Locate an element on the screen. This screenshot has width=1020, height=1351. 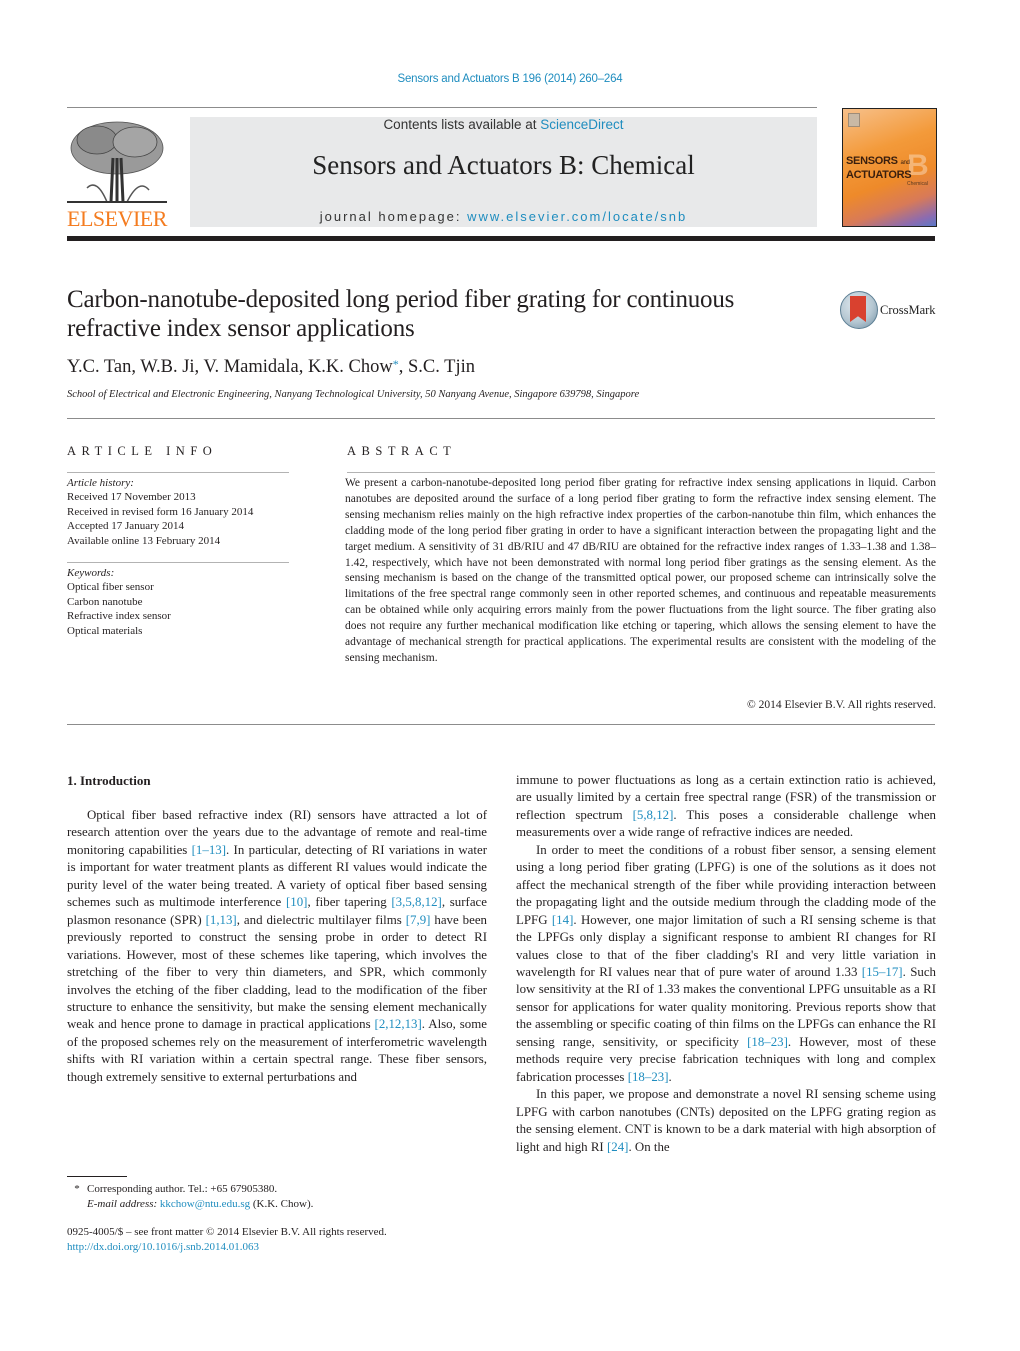
homepage-link: www.elsevier.com/locate/snb is located at coordinates (577, 216).